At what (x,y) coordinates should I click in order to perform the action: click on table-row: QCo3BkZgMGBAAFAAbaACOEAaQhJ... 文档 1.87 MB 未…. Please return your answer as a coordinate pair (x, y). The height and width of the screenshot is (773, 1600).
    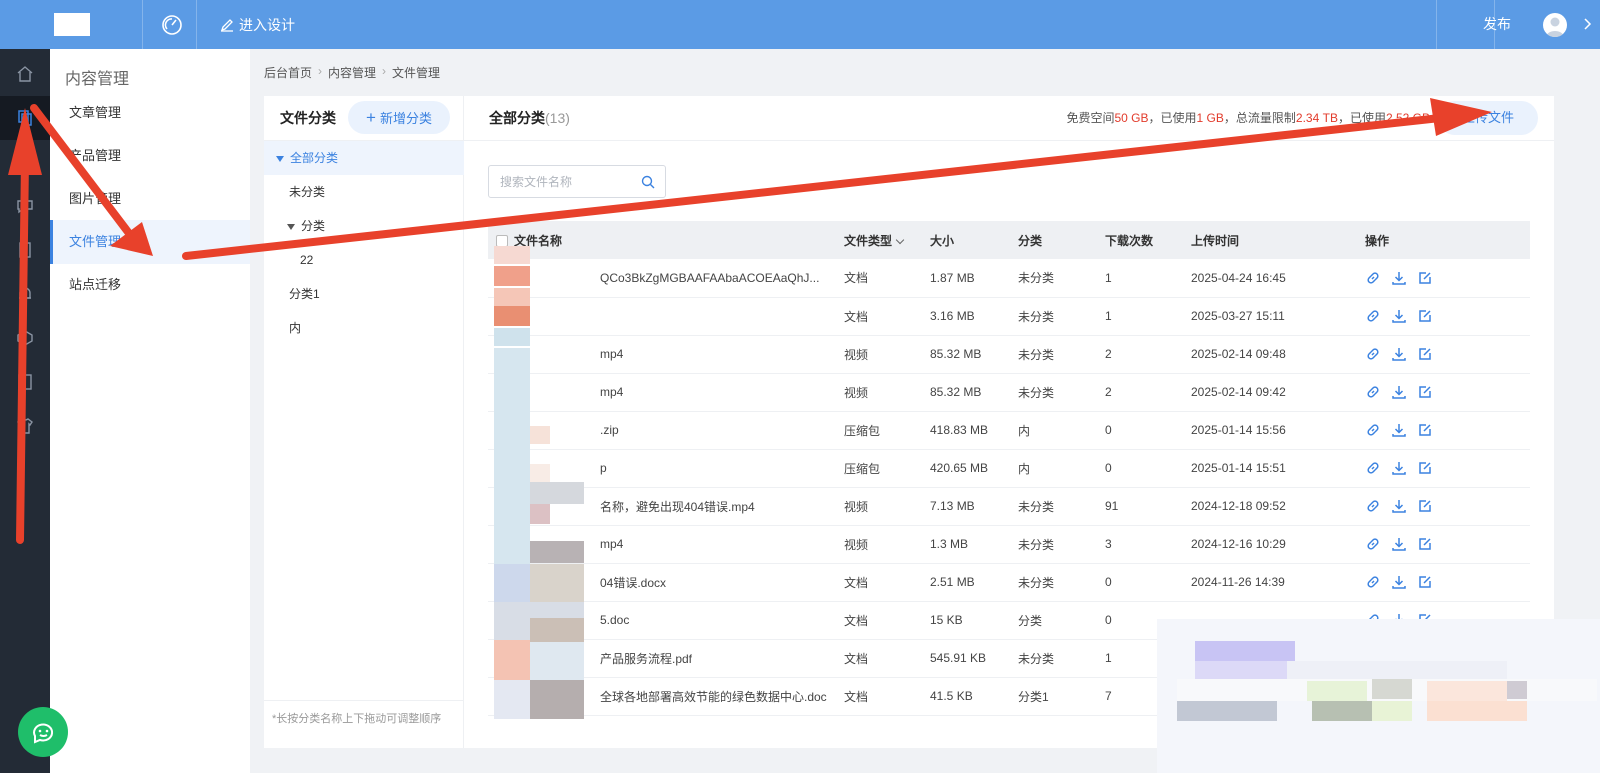
    Looking at the image, I should click on (1009, 278).